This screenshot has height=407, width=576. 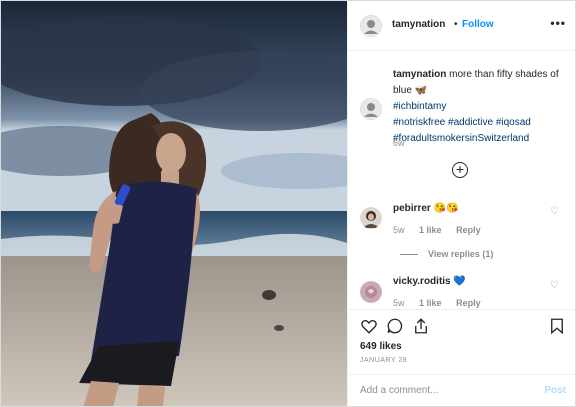 What do you see at coordinates (419, 74) in the screenshot?
I see `caption-username: tamynation` at bounding box center [419, 74].